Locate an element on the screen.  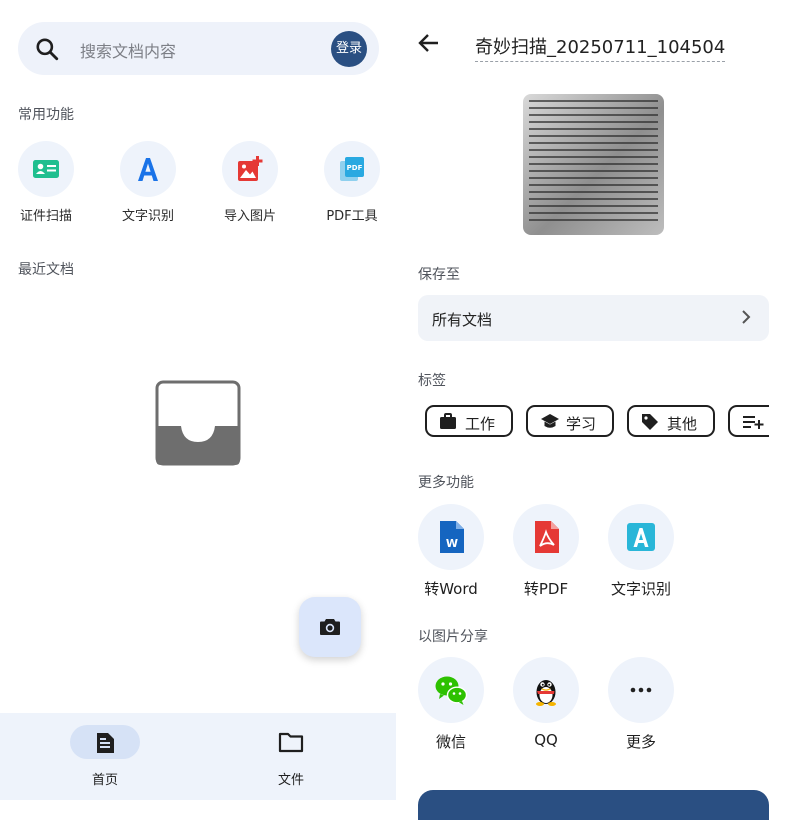
more-item-label: 转Word is located at coordinates (451, 589).